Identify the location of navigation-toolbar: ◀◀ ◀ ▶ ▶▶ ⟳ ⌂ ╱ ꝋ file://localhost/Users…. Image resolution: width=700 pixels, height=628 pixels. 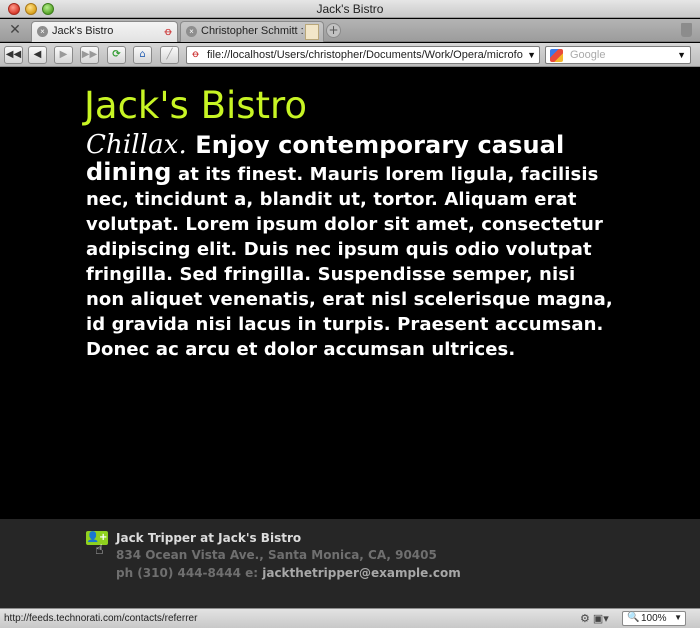
(350, 55).